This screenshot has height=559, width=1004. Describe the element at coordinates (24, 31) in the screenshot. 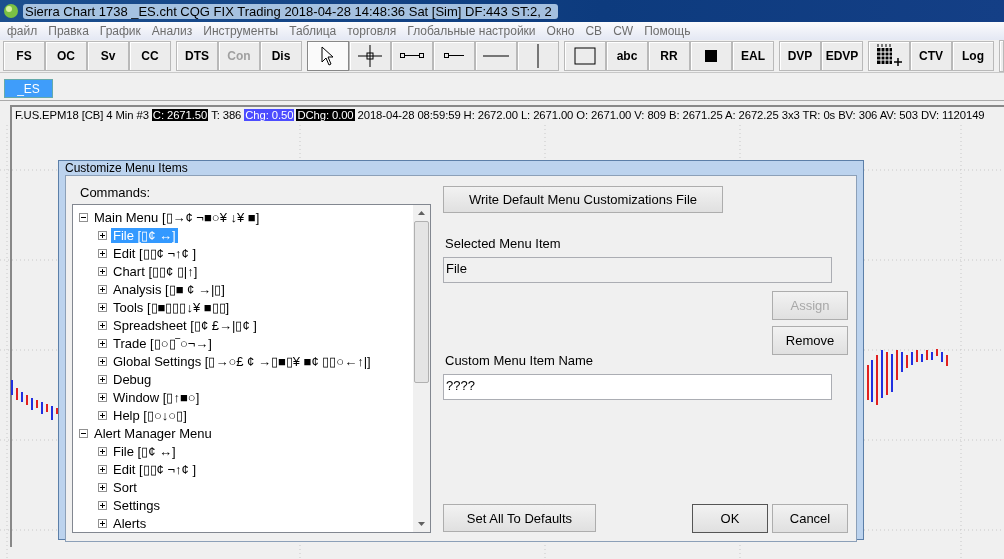

I see `menu-item: файл` at that location.